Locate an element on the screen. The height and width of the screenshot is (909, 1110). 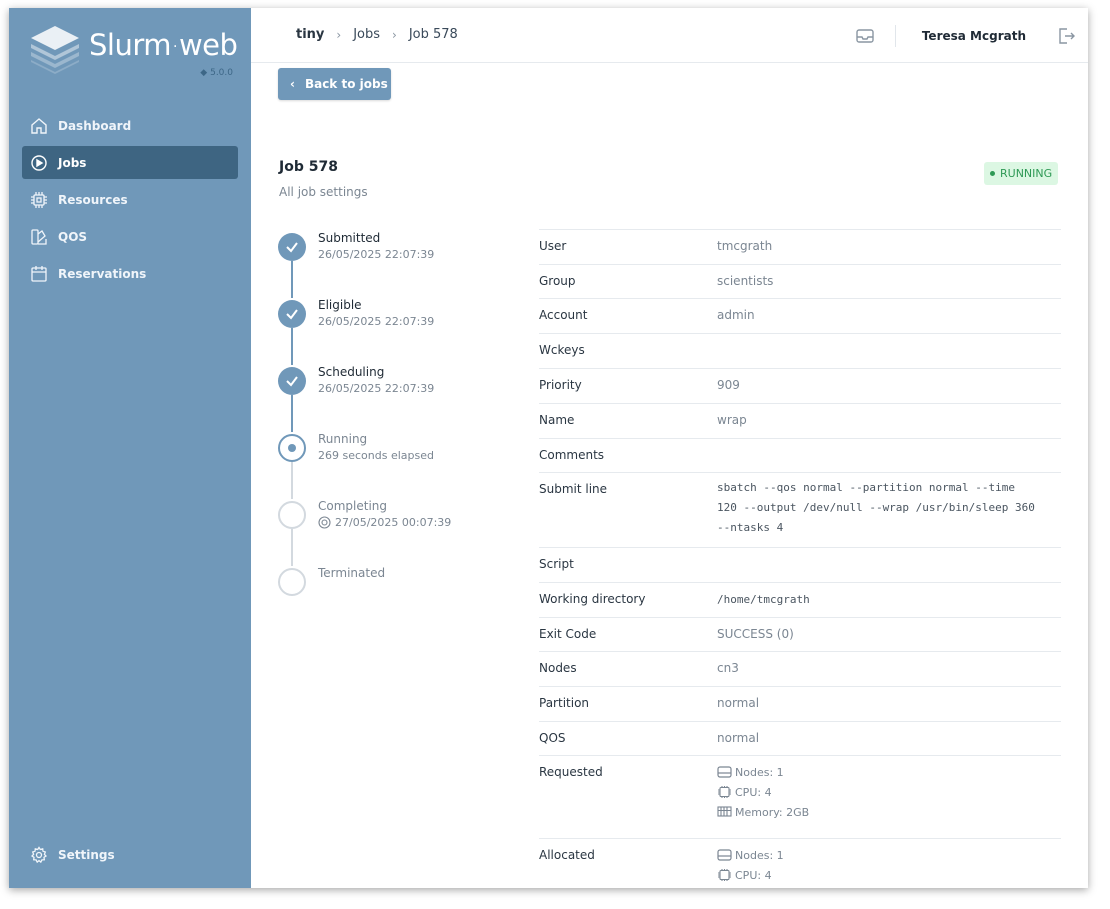
swatch-icon is located at coordinates (39, 237).